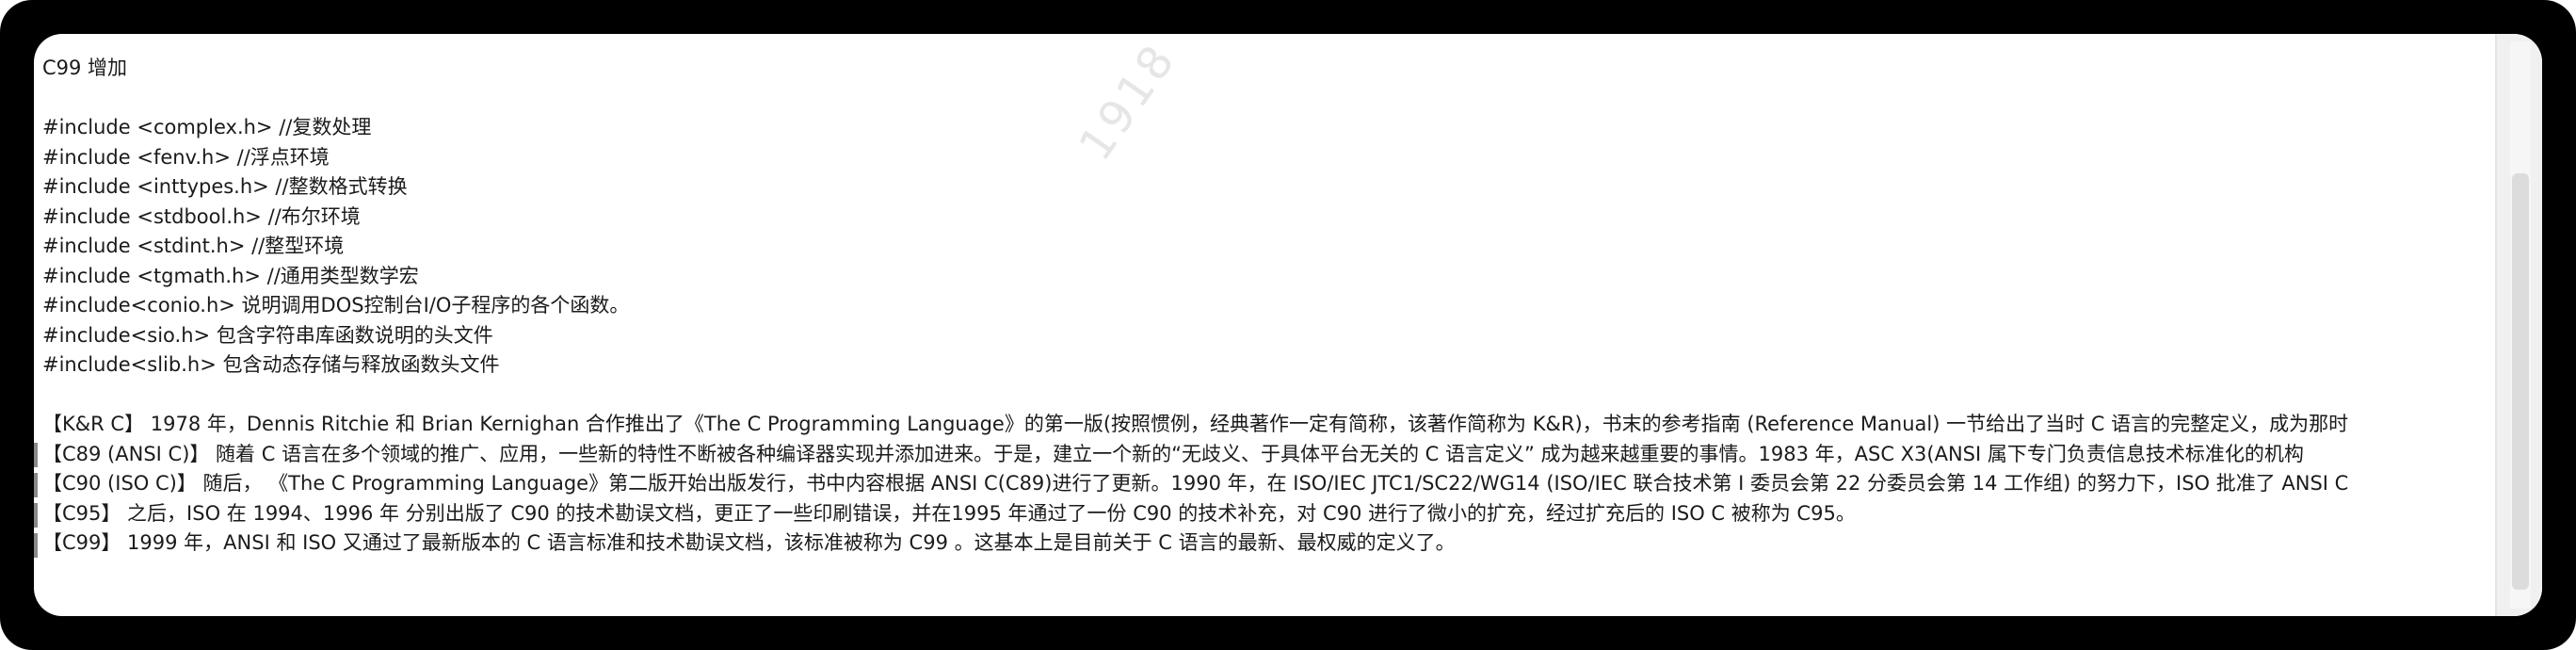 The image size is (2576, 650). Describe the element at coordinates (2520, 381) in the screenshot. I see `scrollbar-thumb` at that location.